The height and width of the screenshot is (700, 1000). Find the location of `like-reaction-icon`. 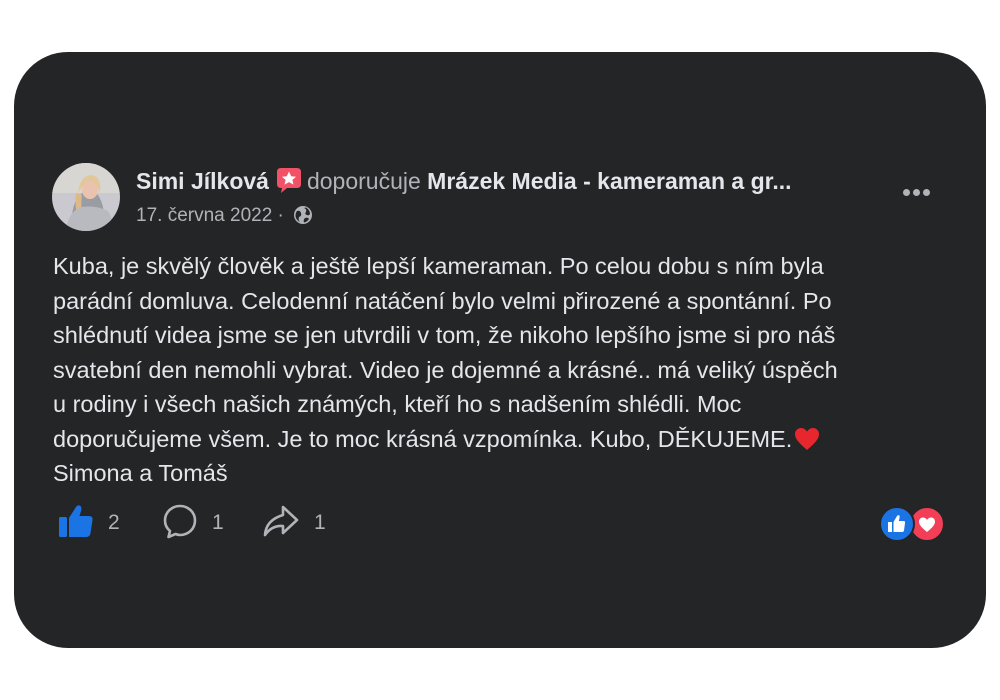

like-reaction-icon is located at coordinates (897, 524).